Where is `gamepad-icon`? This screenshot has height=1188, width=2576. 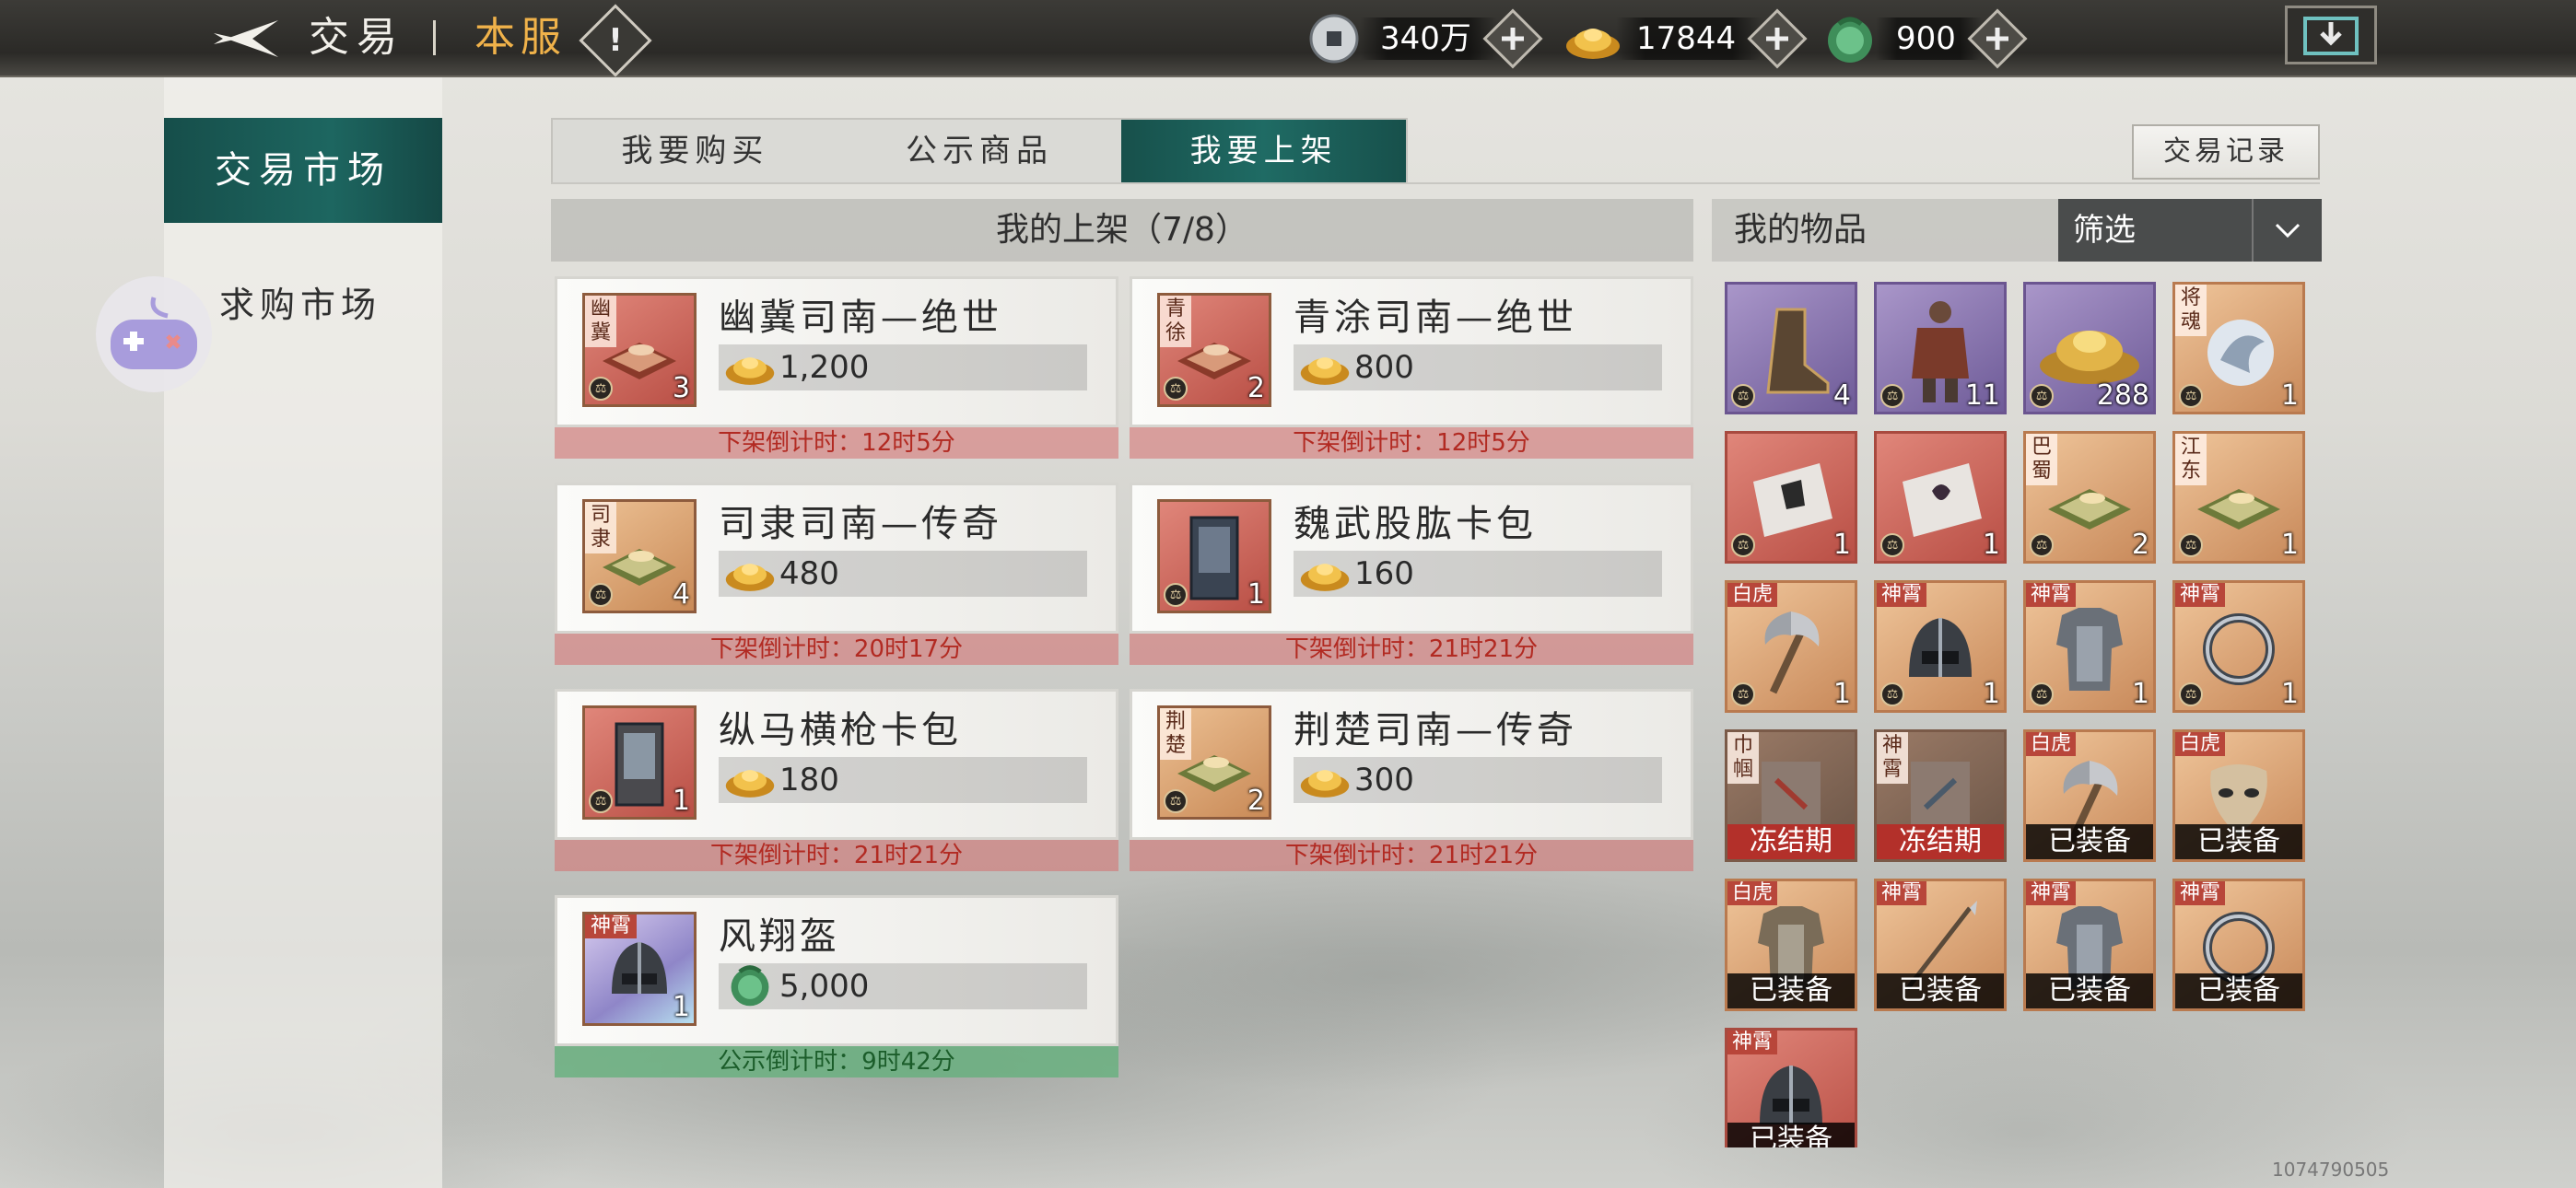 gamepad-icon is located at coordinates (154, 334).